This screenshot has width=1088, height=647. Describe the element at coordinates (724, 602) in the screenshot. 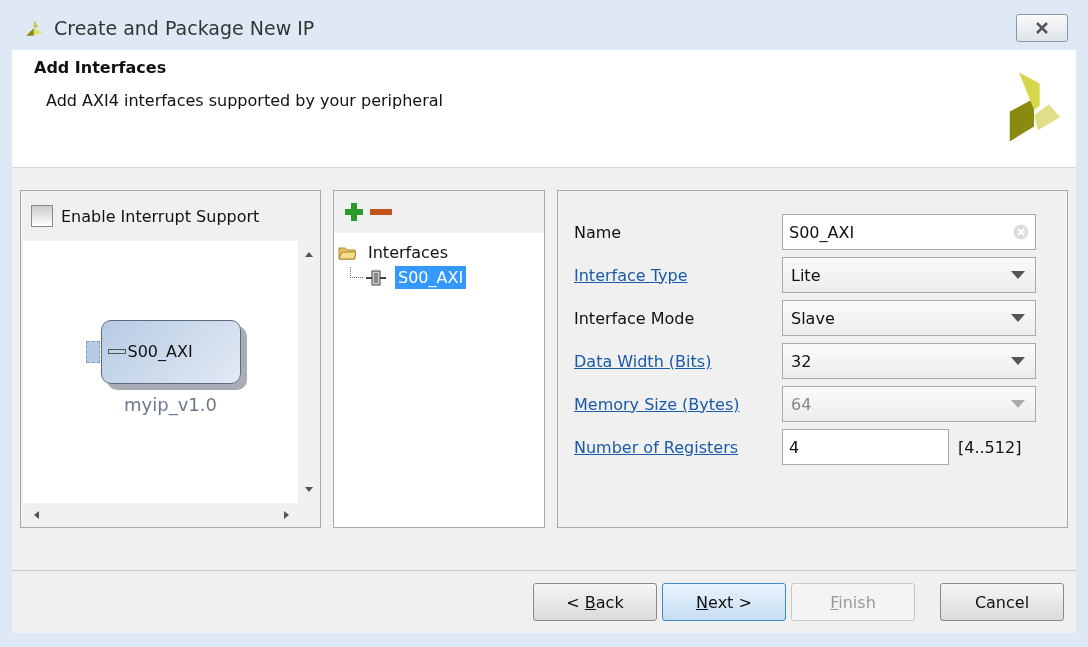

I see `dialog-button: Next >` at that location.